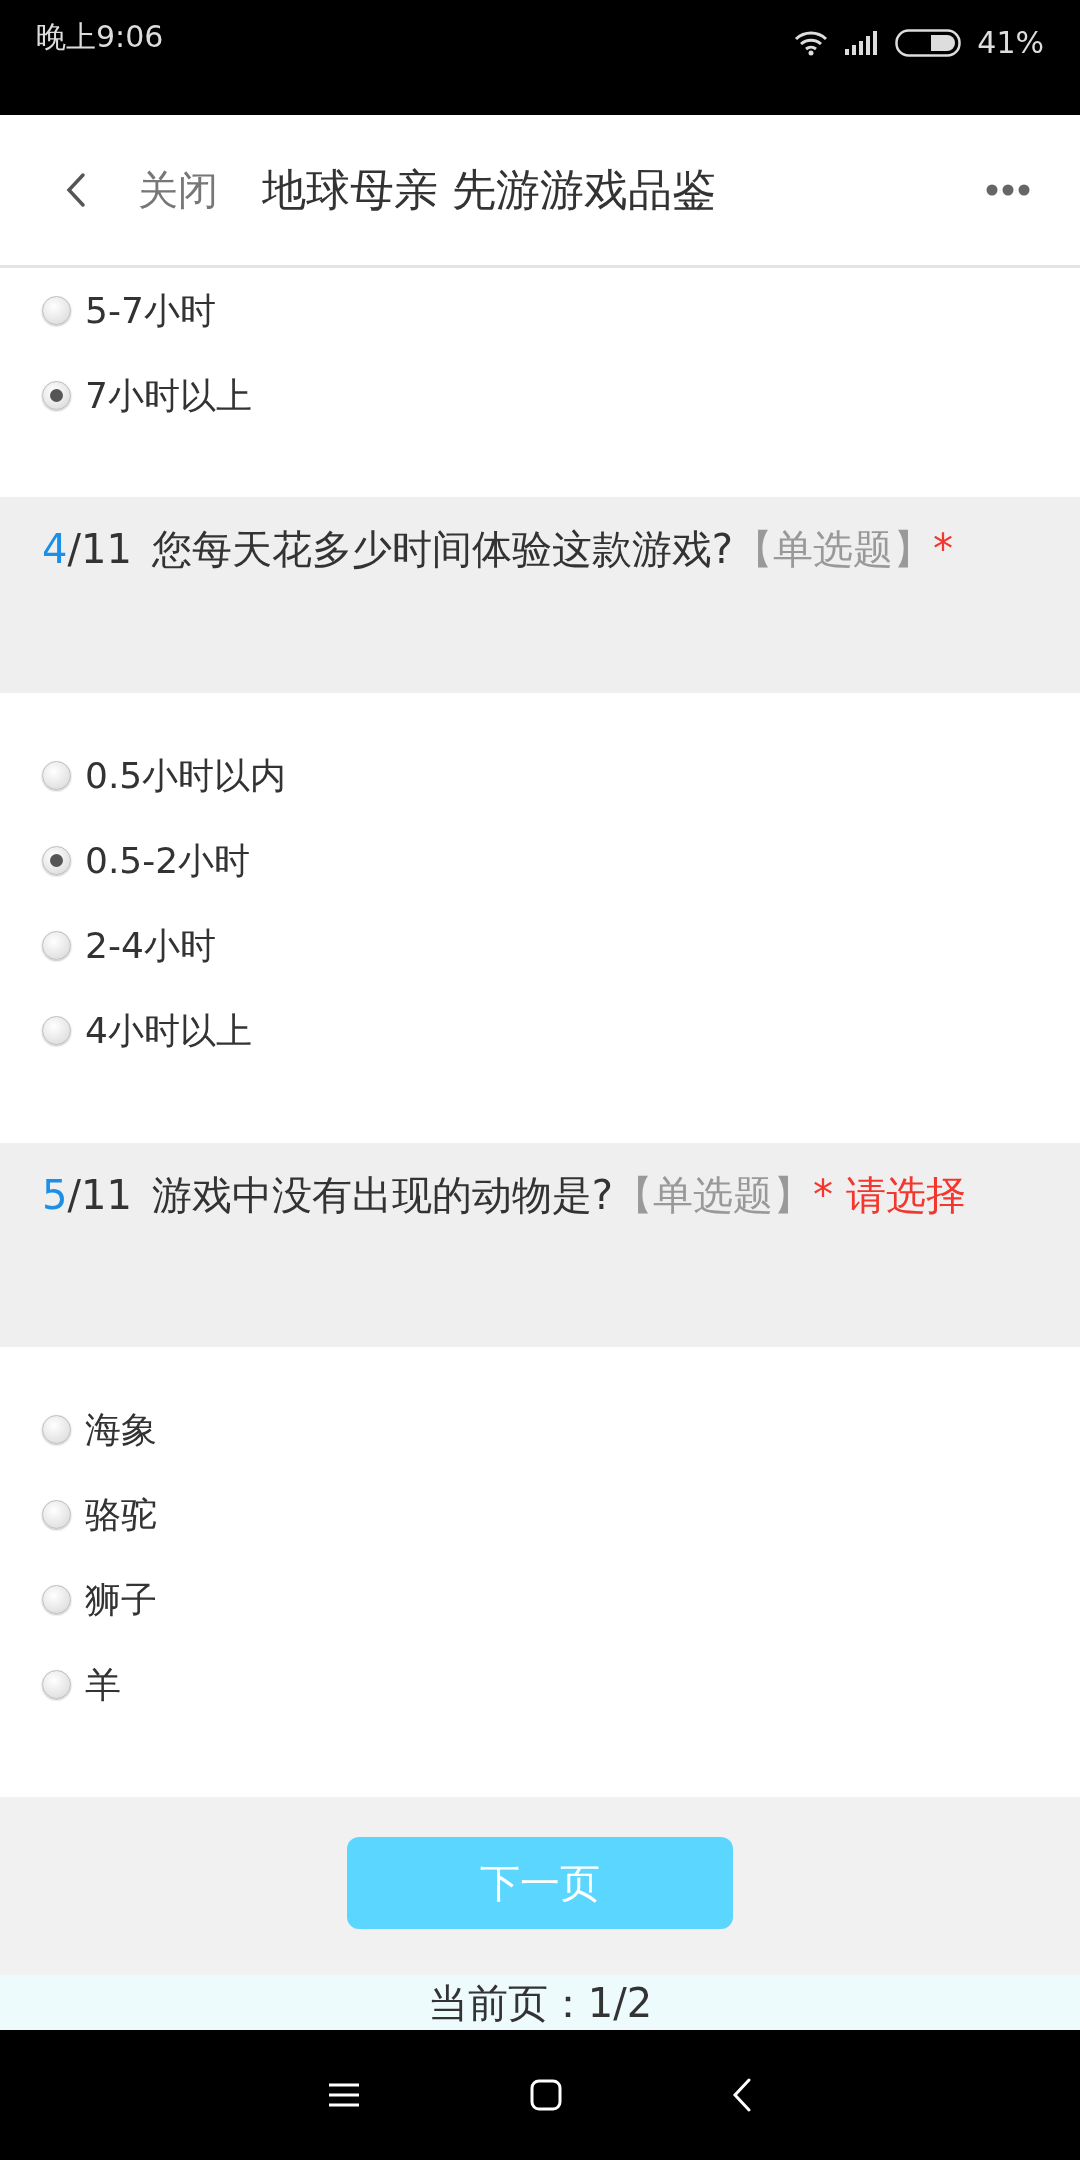 The height and width of the screenshot is (2160, 1080). What do you see at coordinates (540, 2003) in the screenshot?
I see `page-indicator: 当前页：1/2` at bounding box center [540, 2003].